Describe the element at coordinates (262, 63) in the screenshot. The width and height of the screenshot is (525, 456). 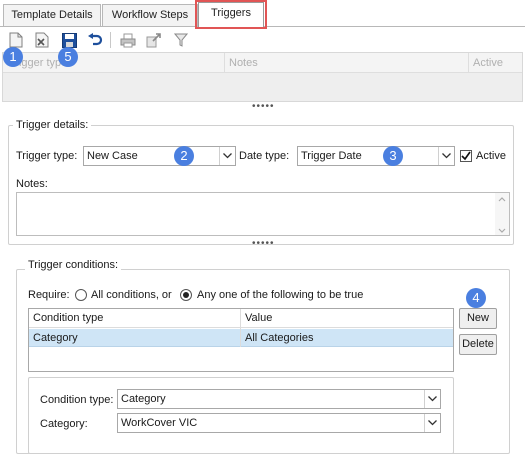
I see `grid-header: Trigger type Notes Active` at that location.